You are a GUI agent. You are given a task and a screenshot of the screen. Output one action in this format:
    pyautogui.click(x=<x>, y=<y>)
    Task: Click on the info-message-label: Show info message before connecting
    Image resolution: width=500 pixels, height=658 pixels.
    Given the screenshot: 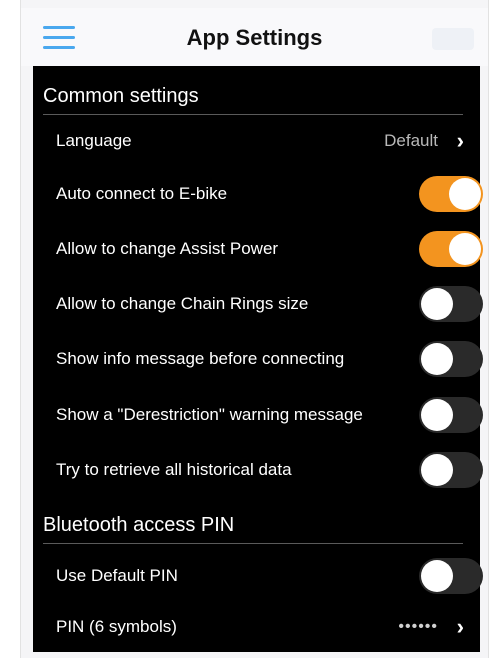 What is the action you would take?
    pyautogui.click(x=200, y=358)
    